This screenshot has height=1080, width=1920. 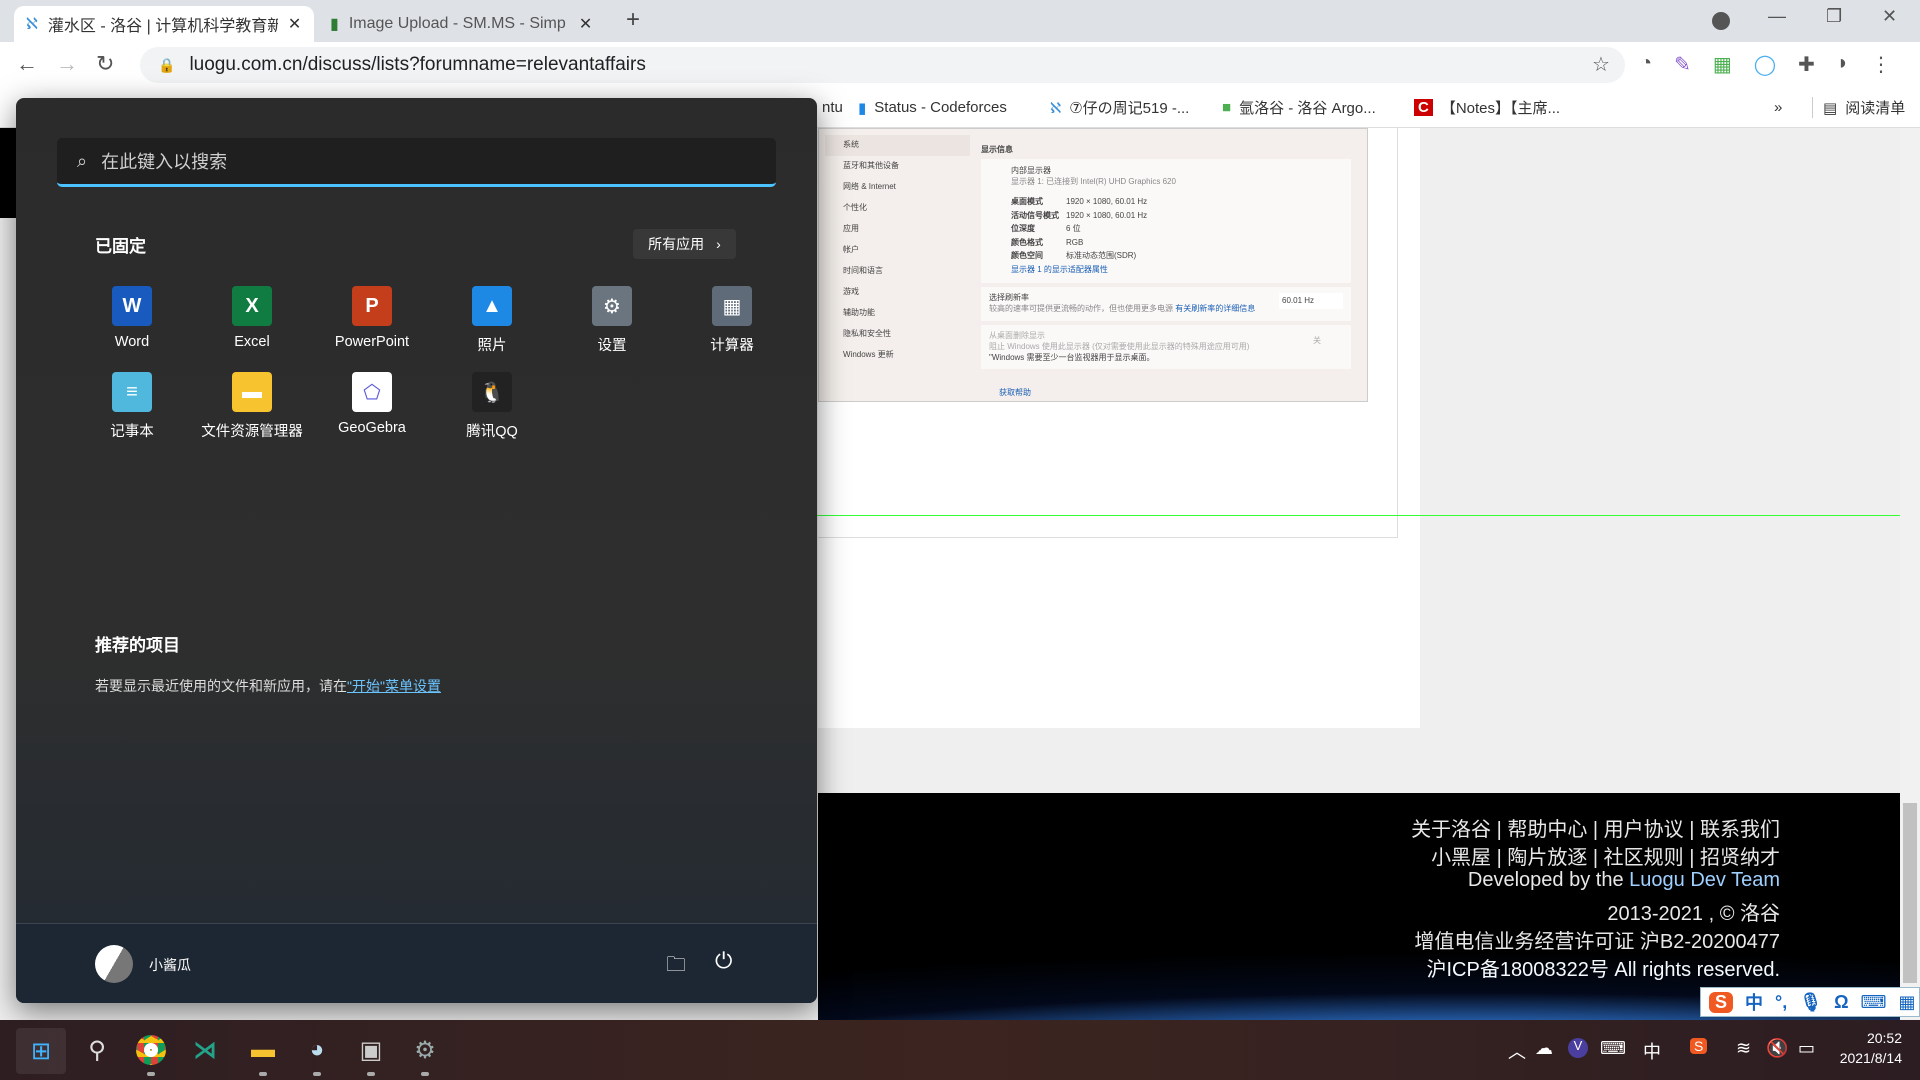 What do you see at coordinates (371, 1053) in the screenshot?
I see `server-app-icon: ▣` at bounding box center [371, 1053].